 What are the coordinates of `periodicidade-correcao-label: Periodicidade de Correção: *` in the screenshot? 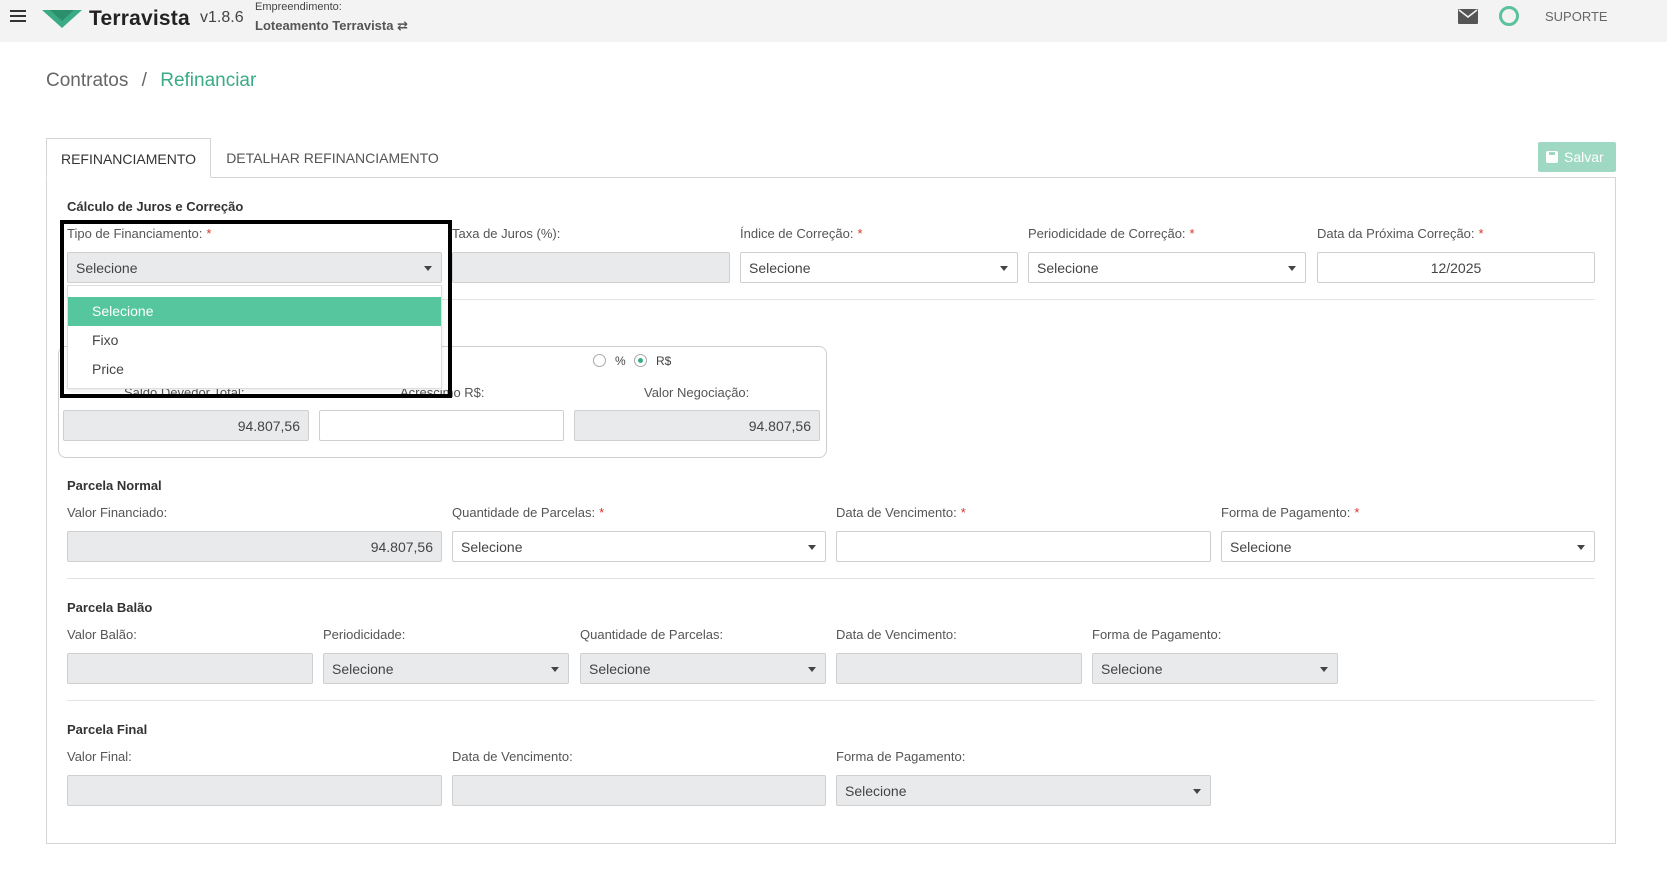 It's located at (1111, 233).